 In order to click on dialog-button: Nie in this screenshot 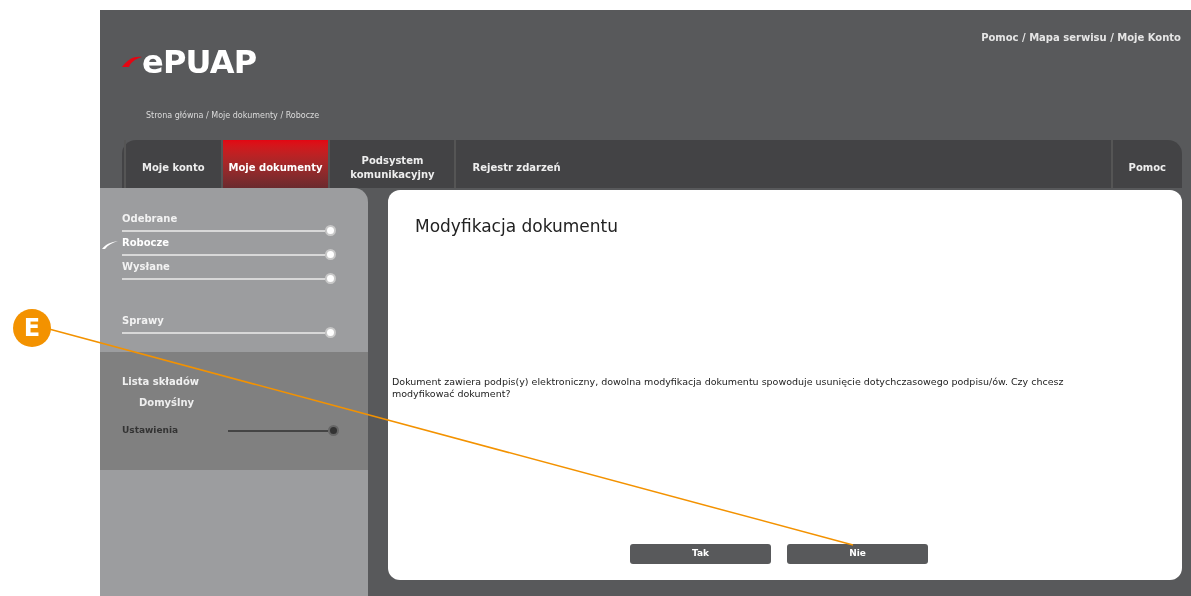, I will do `click(857, 554)`.